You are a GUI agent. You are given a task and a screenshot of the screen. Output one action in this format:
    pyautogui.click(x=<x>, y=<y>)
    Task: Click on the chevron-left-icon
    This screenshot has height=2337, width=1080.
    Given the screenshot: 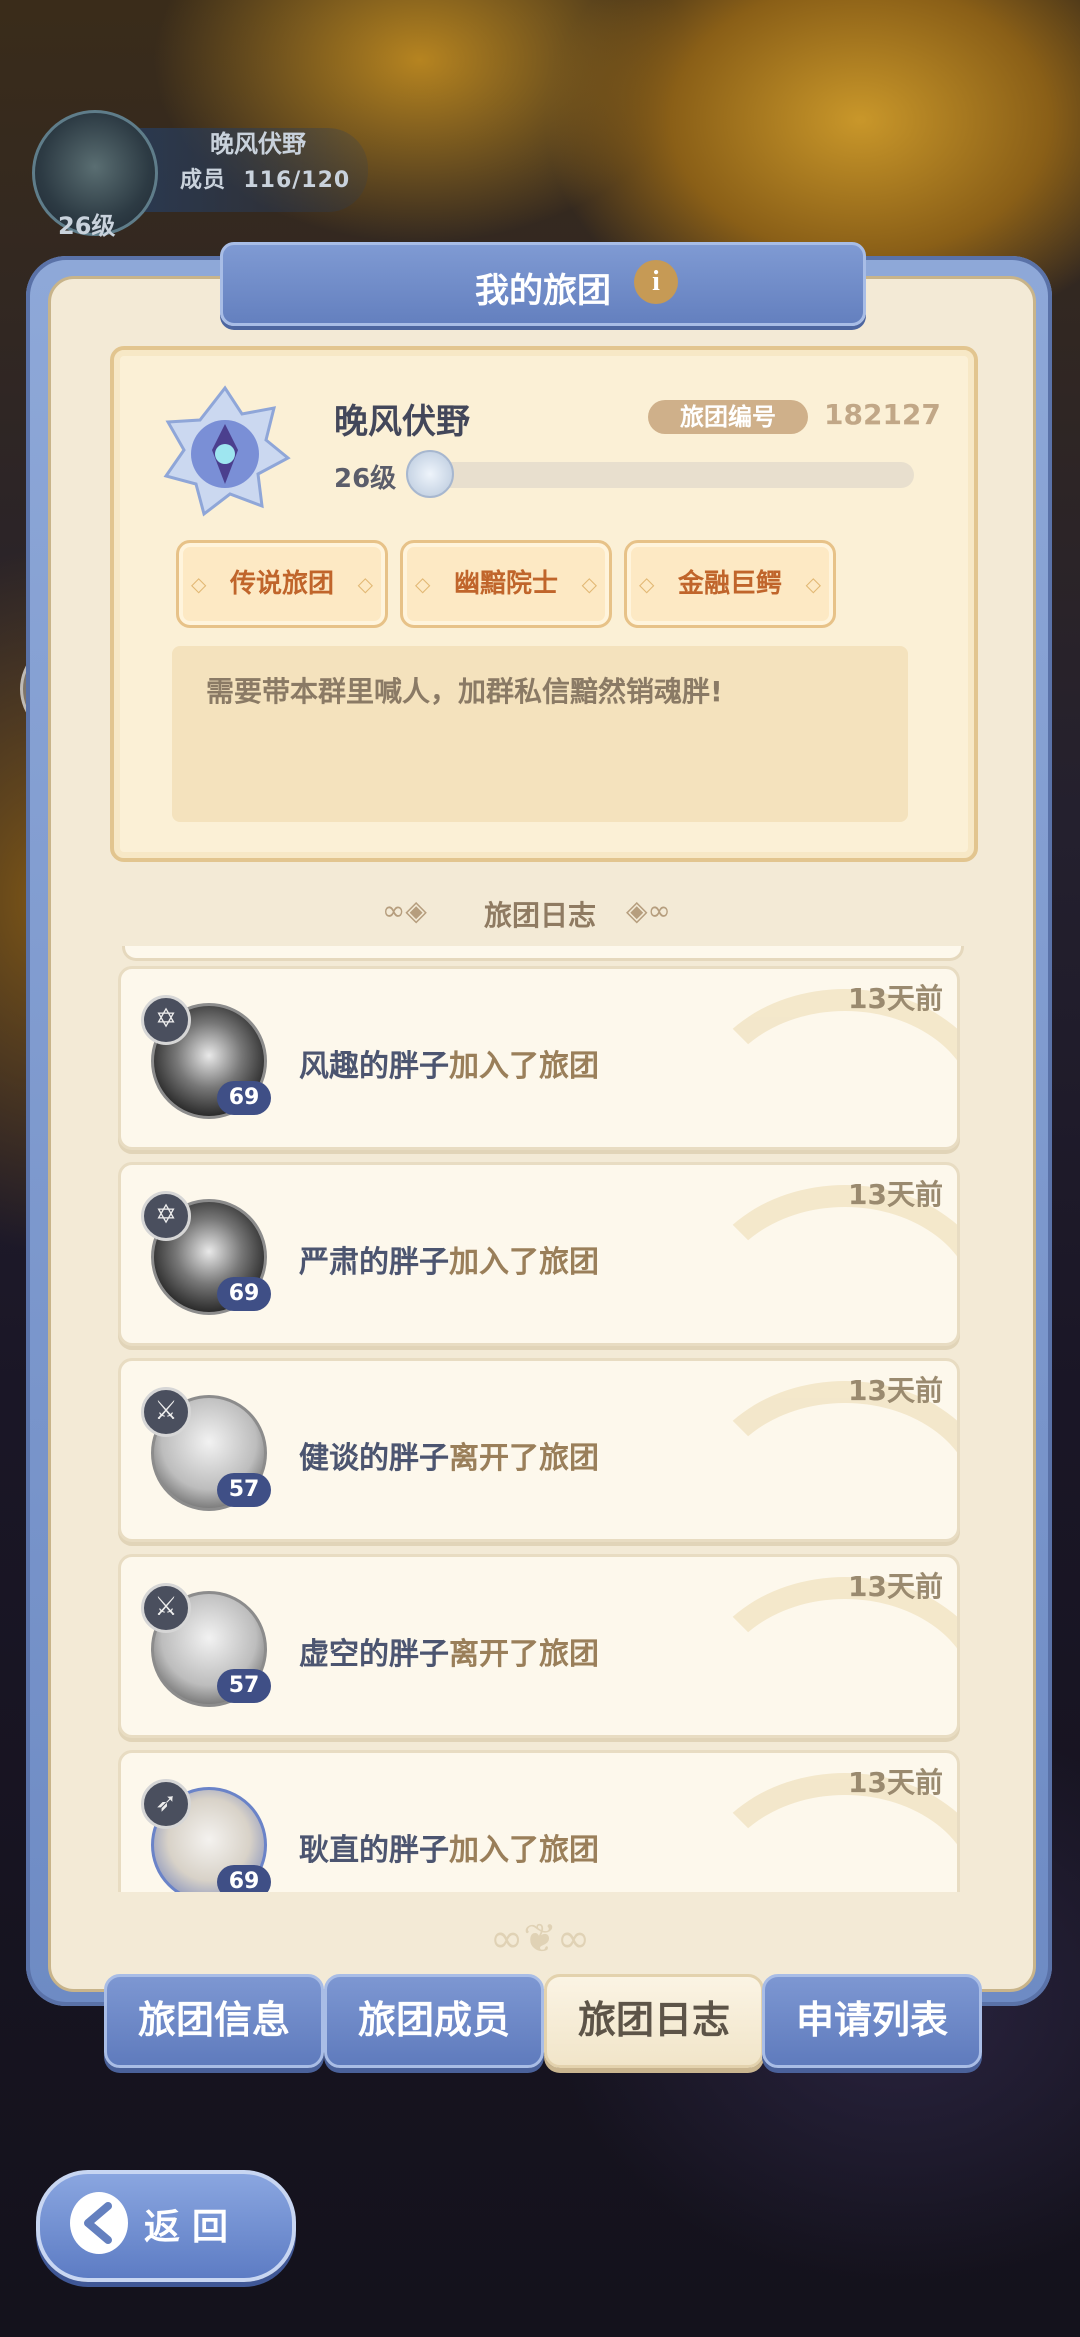 What is the action you would take?
    pyautogui.click(x=99, y=2223)
    